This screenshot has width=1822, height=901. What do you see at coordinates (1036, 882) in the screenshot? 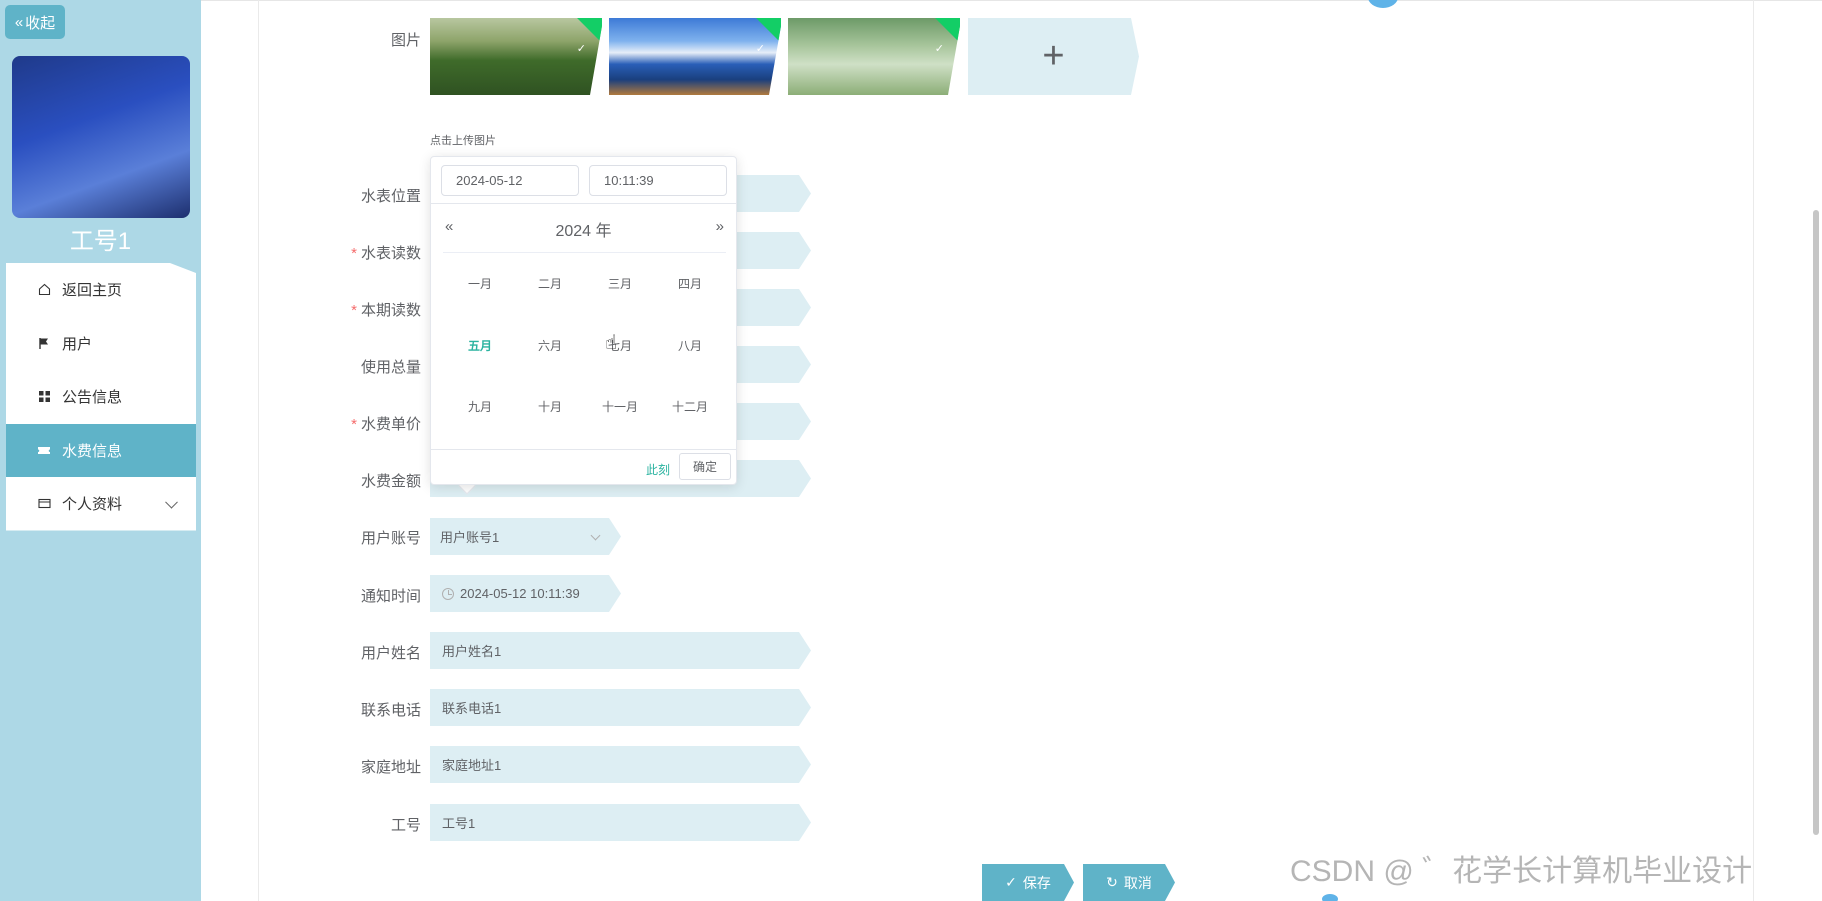
I see `save-label: 保存` at bounding box center [1036, 882].